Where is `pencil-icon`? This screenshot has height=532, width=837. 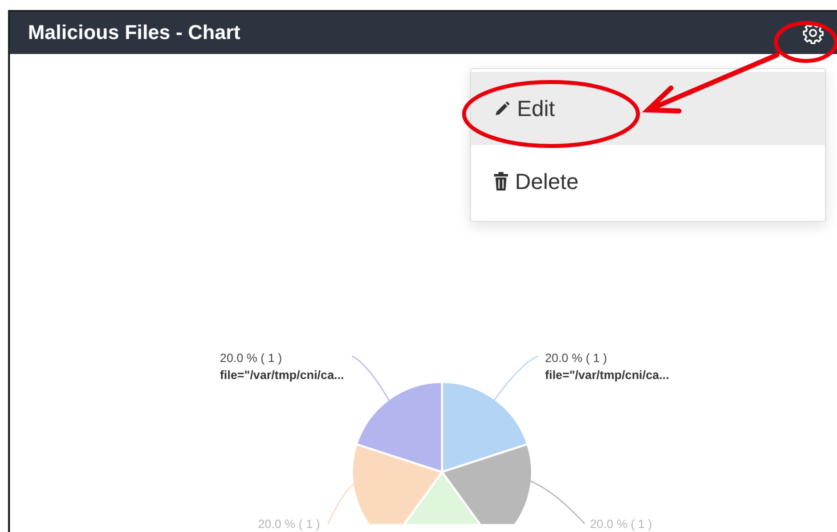 pencil-icon is located at coordinates (502, 109).